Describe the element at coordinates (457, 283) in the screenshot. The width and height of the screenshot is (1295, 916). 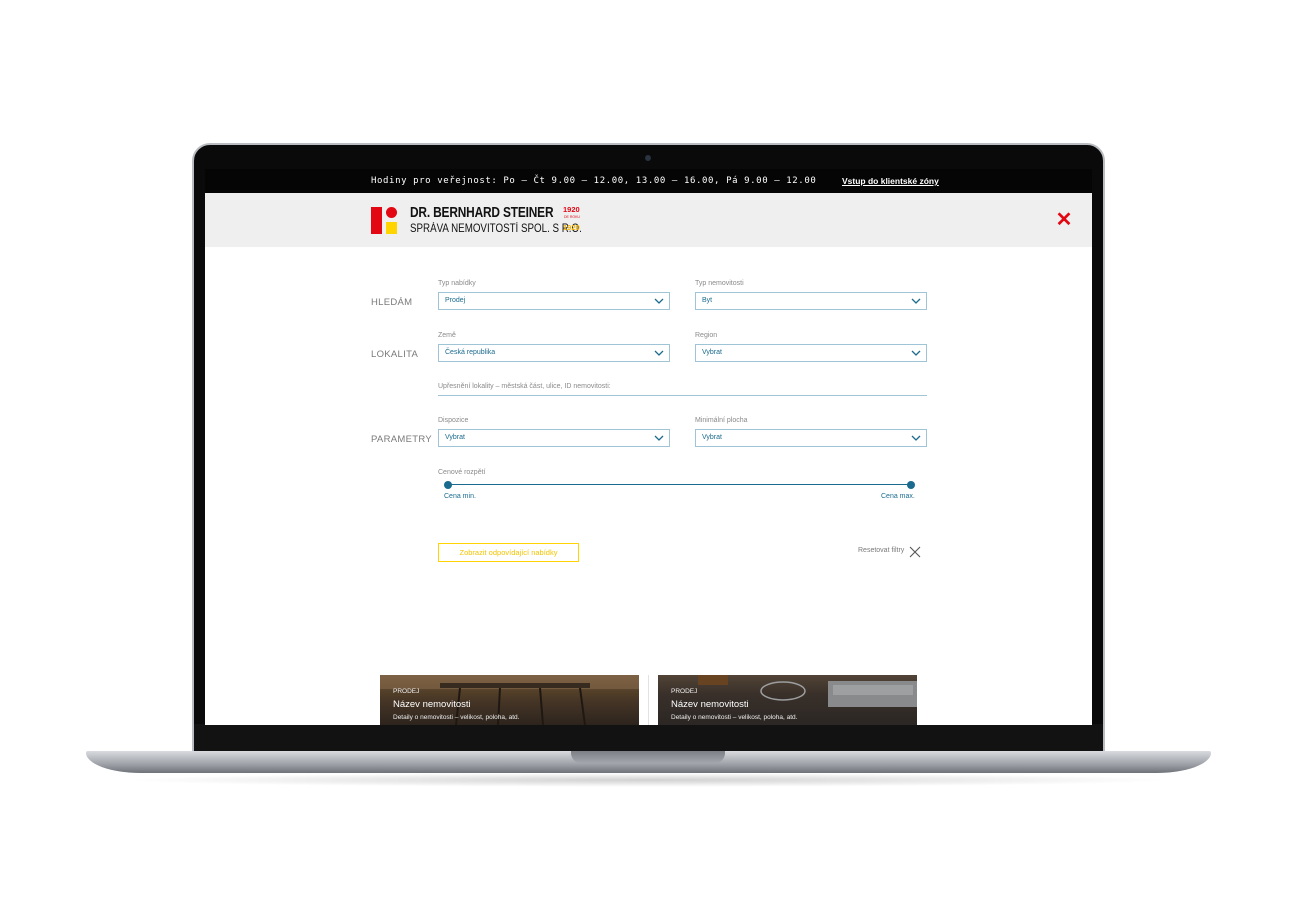
I see `offer-type-label: Typ nabídky` at that location.